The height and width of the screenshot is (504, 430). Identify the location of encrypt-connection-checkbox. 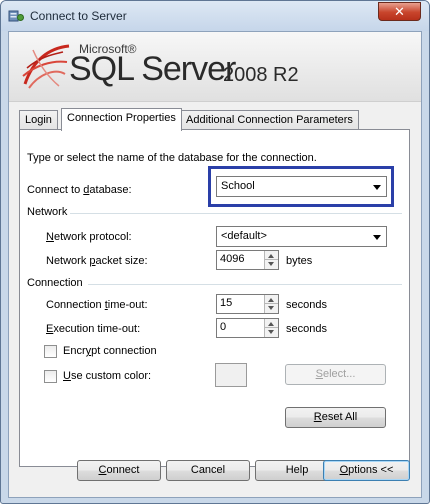
(50, 351).